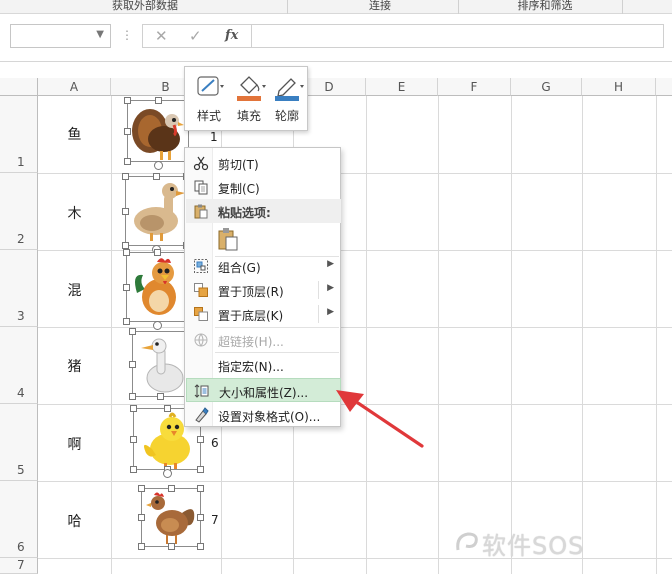 This screenshot has height=574, width=672. Describe the element at coordinates (244, 213) in the screenshot. I see `paste-options-label: 粘贴选项:` at that location.